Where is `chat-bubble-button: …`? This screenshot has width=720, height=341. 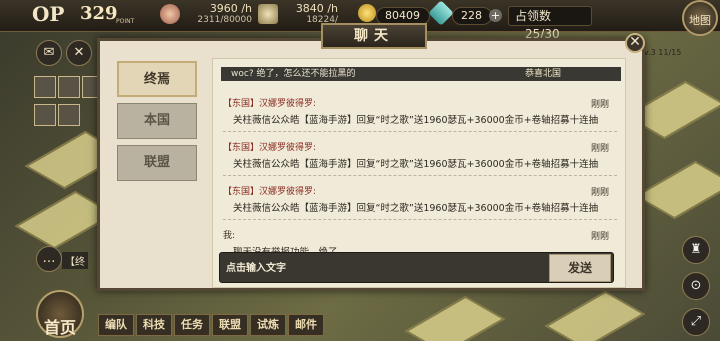 chat-bubble-button: … is located at coordinates (49, 259).